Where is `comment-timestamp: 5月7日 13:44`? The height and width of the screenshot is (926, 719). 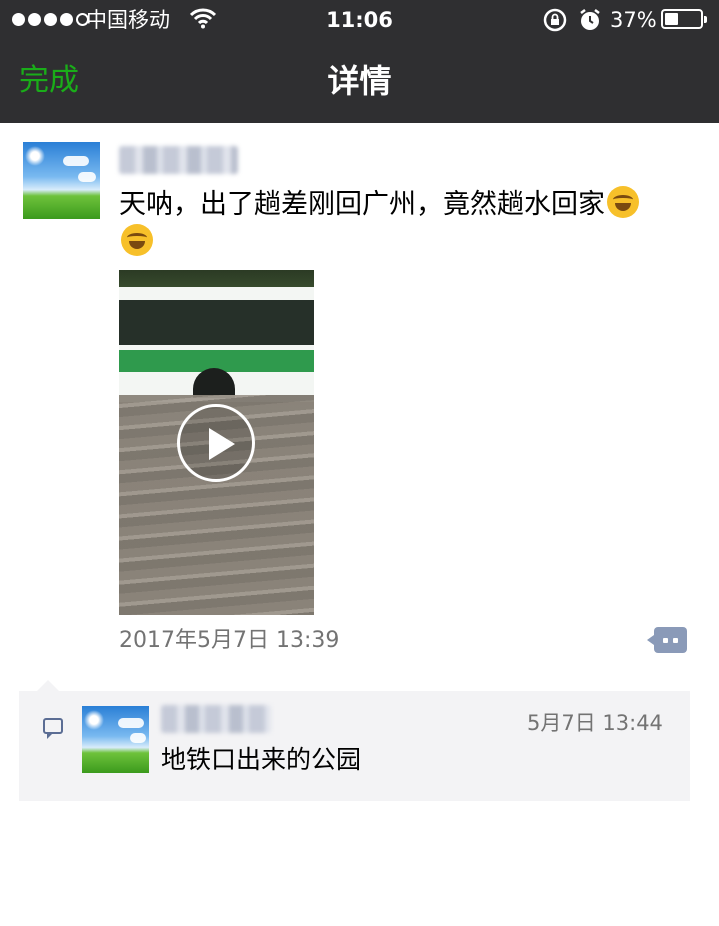
comment-timestamp: 5月7日 13:44 is located at coordinates (595, 723).